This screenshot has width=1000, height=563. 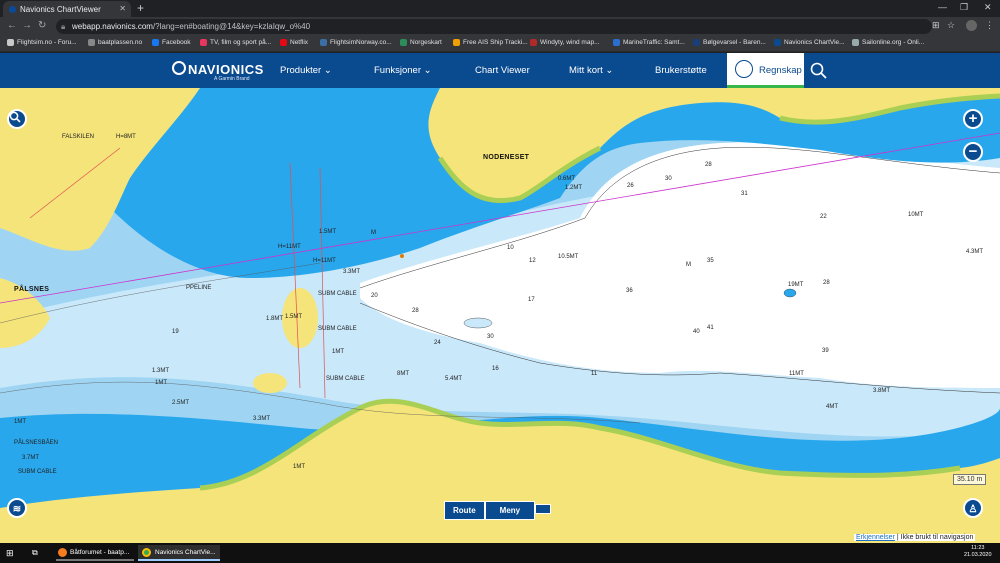 I want to click on shoal-marker, so click(x=478, y=323).